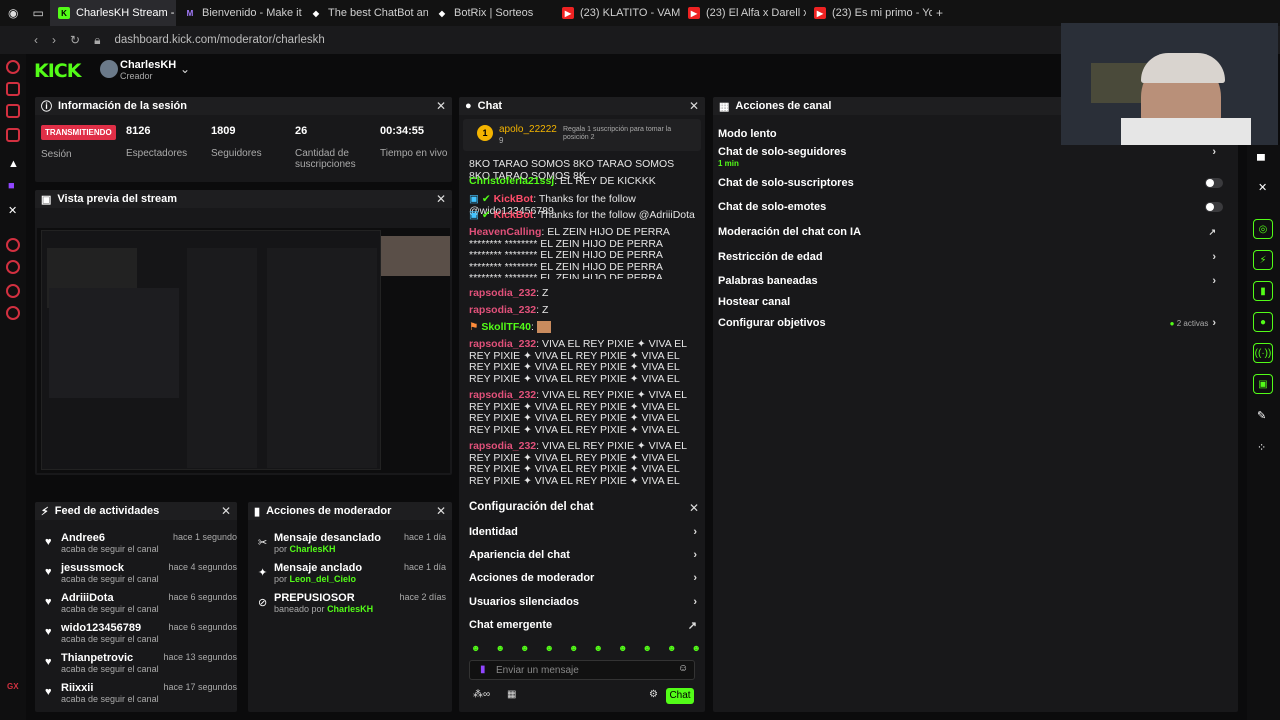 This screenshot has width=1280, height=720. I want to click on goals-row: Configurar objetivos ● 2 activas ›, so click(974, 323).